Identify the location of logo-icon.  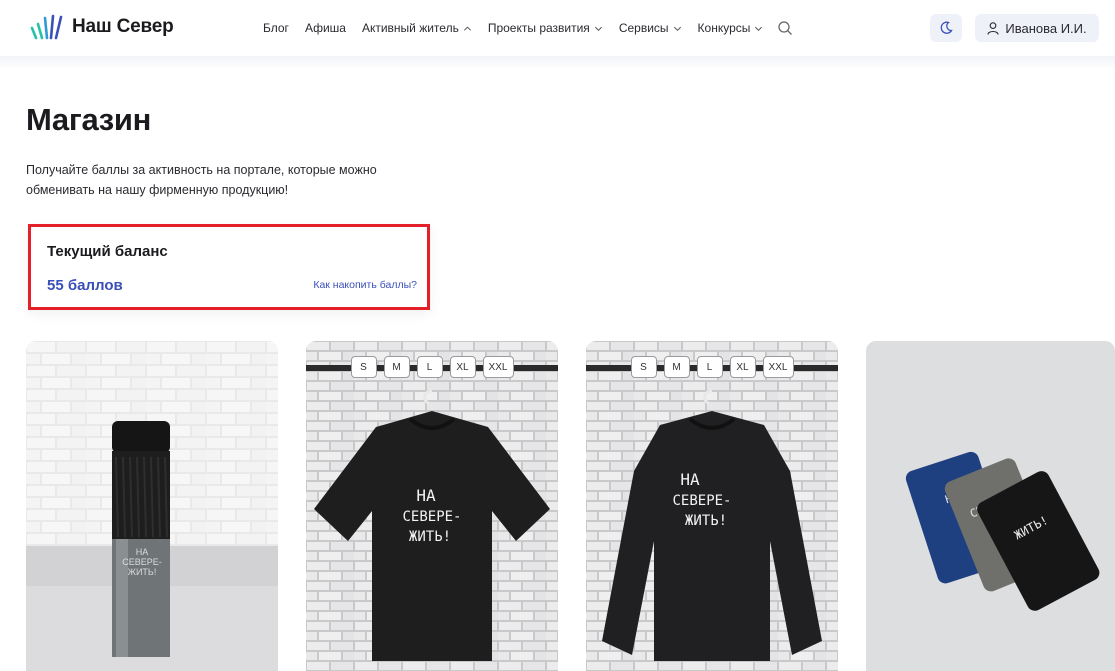
(46, 27).